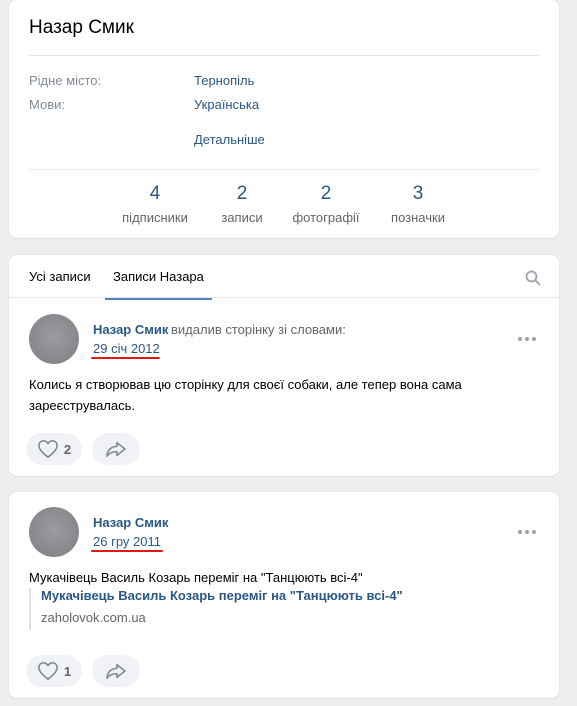 The image size is (577, 706). What do you see at coordinates (284, 277) in the screenshot?
I see `wall-tab-bar: Усі записи Записи Назара` at bounding box center [284, 277].